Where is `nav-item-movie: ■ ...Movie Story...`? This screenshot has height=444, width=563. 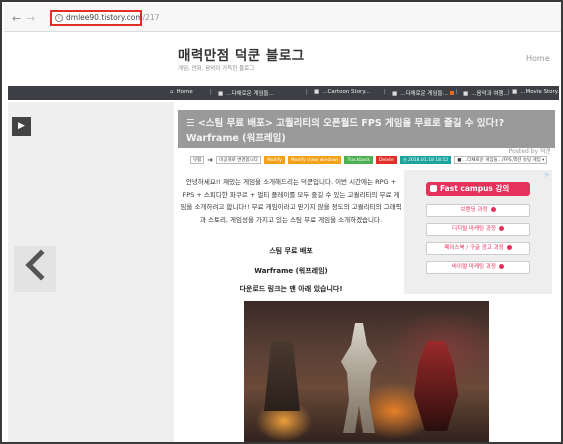
nav-item-movie: ■ ...Movie Story... is located at coordinates (537, 92).